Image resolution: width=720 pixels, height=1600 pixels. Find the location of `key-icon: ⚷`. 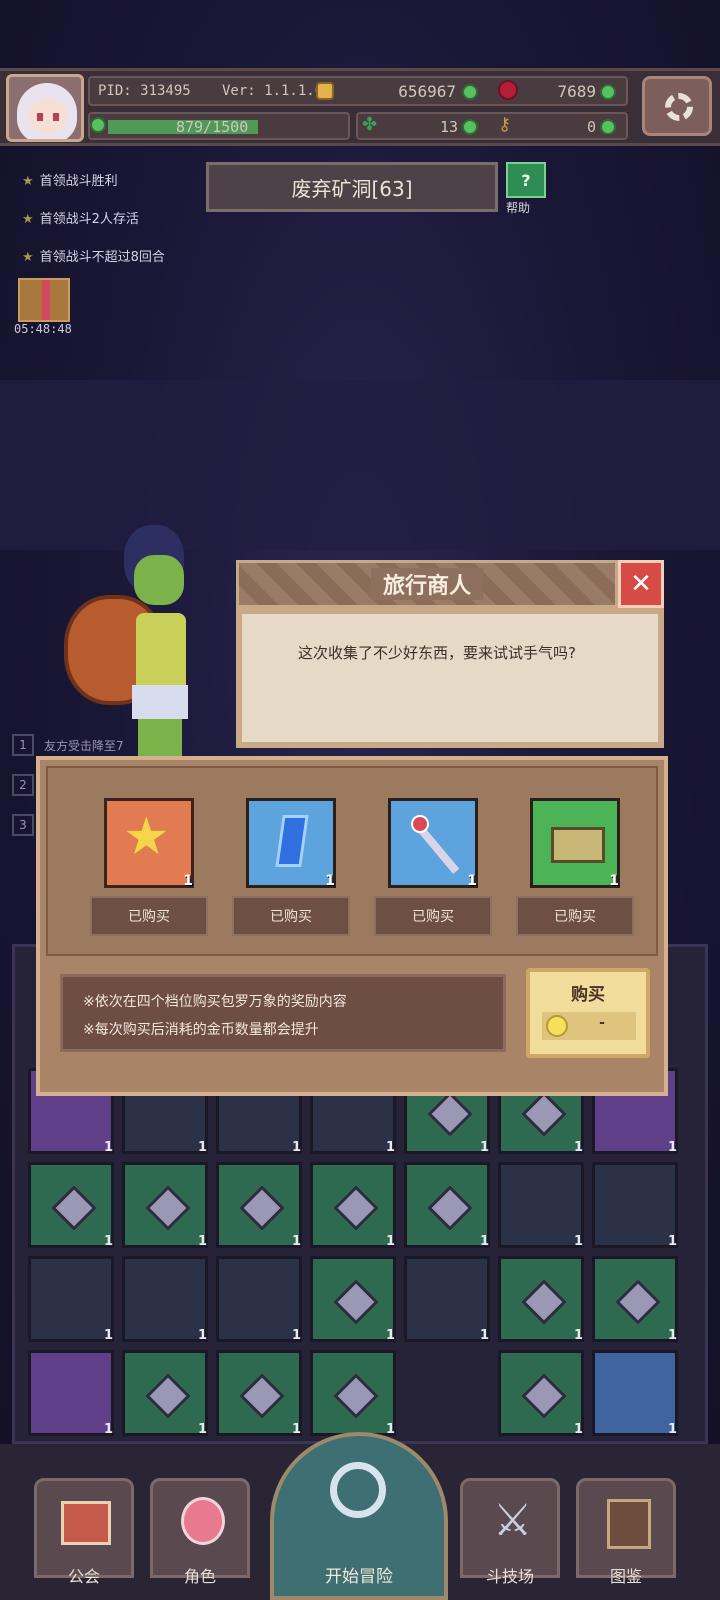

key-icon: ⚷ is located at coordinates (505, 124).